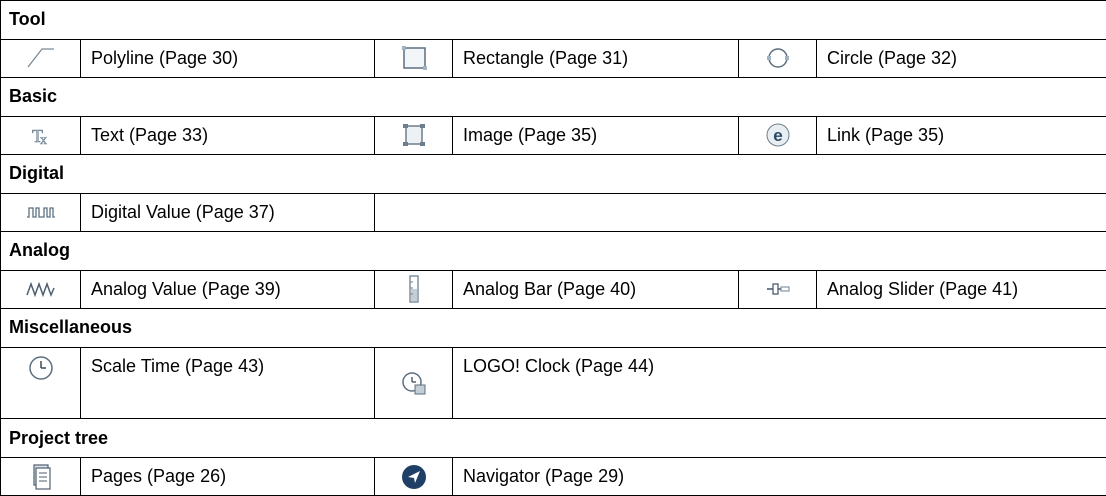 This screenshot has height=496, width=1106. Describe the element at coordinates (553, 438) in the screenshot. I see `section-header-project-tree: Project tree` at that location.